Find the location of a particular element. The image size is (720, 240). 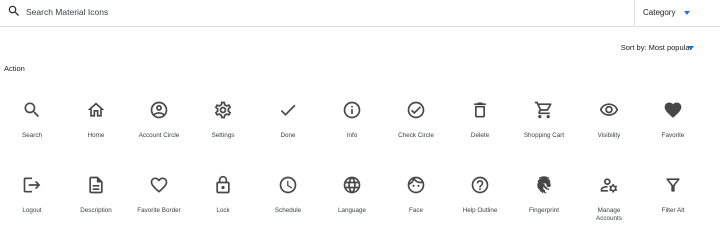

icon-label: Check Circle is located at coordinates (416, 135).